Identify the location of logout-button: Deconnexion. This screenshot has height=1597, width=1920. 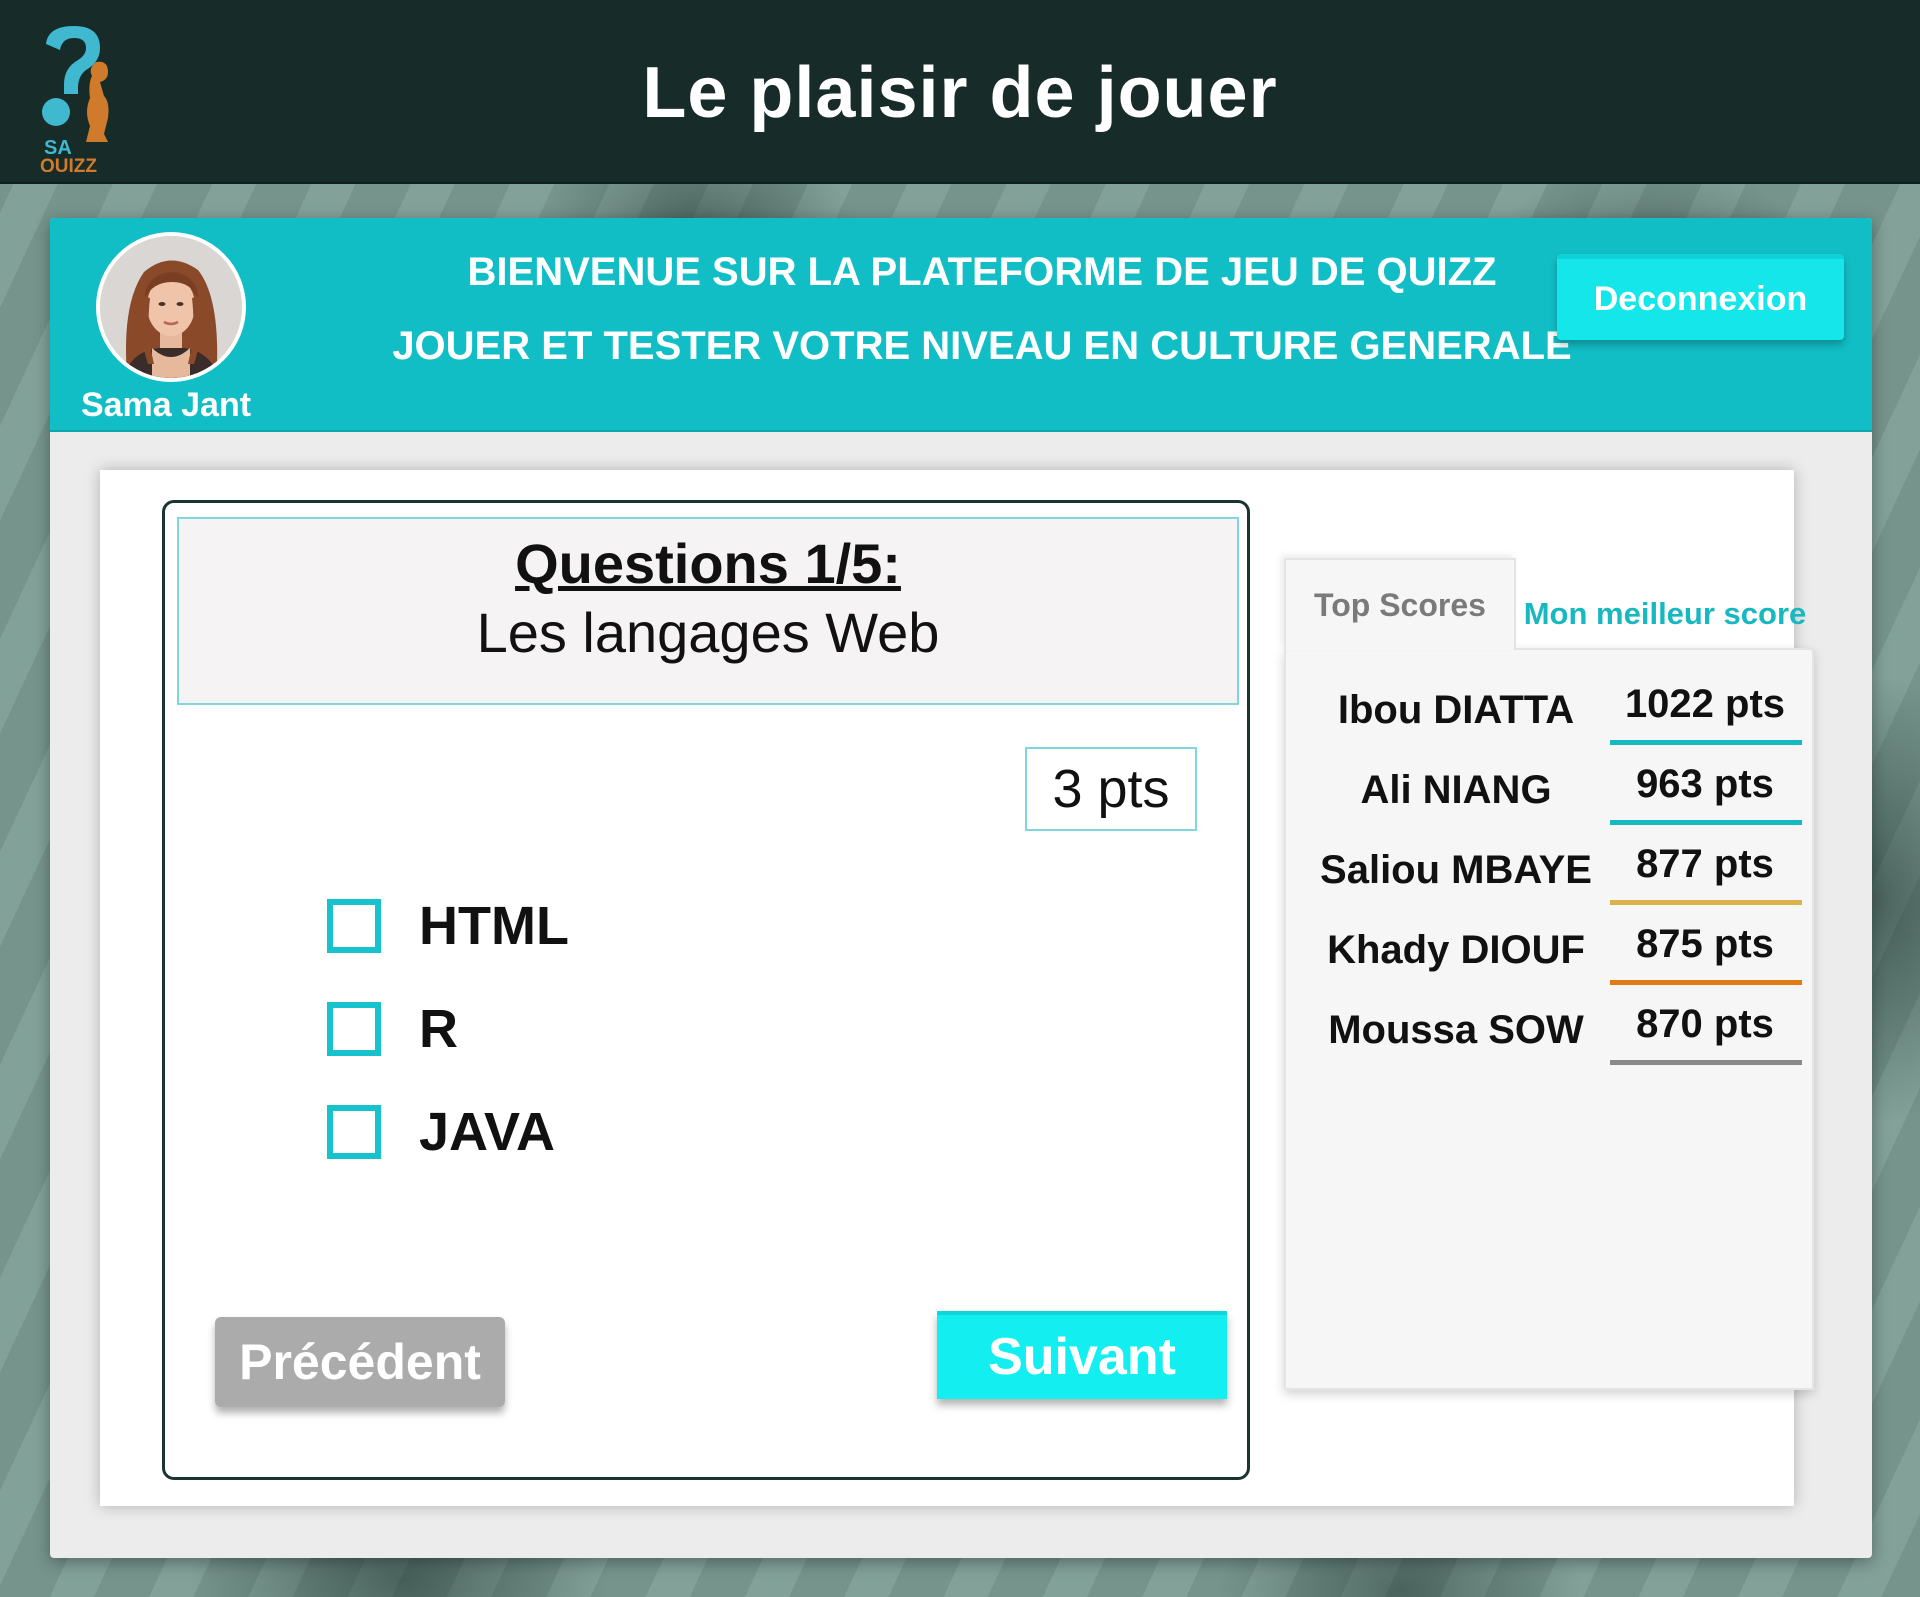
(1700, 297).